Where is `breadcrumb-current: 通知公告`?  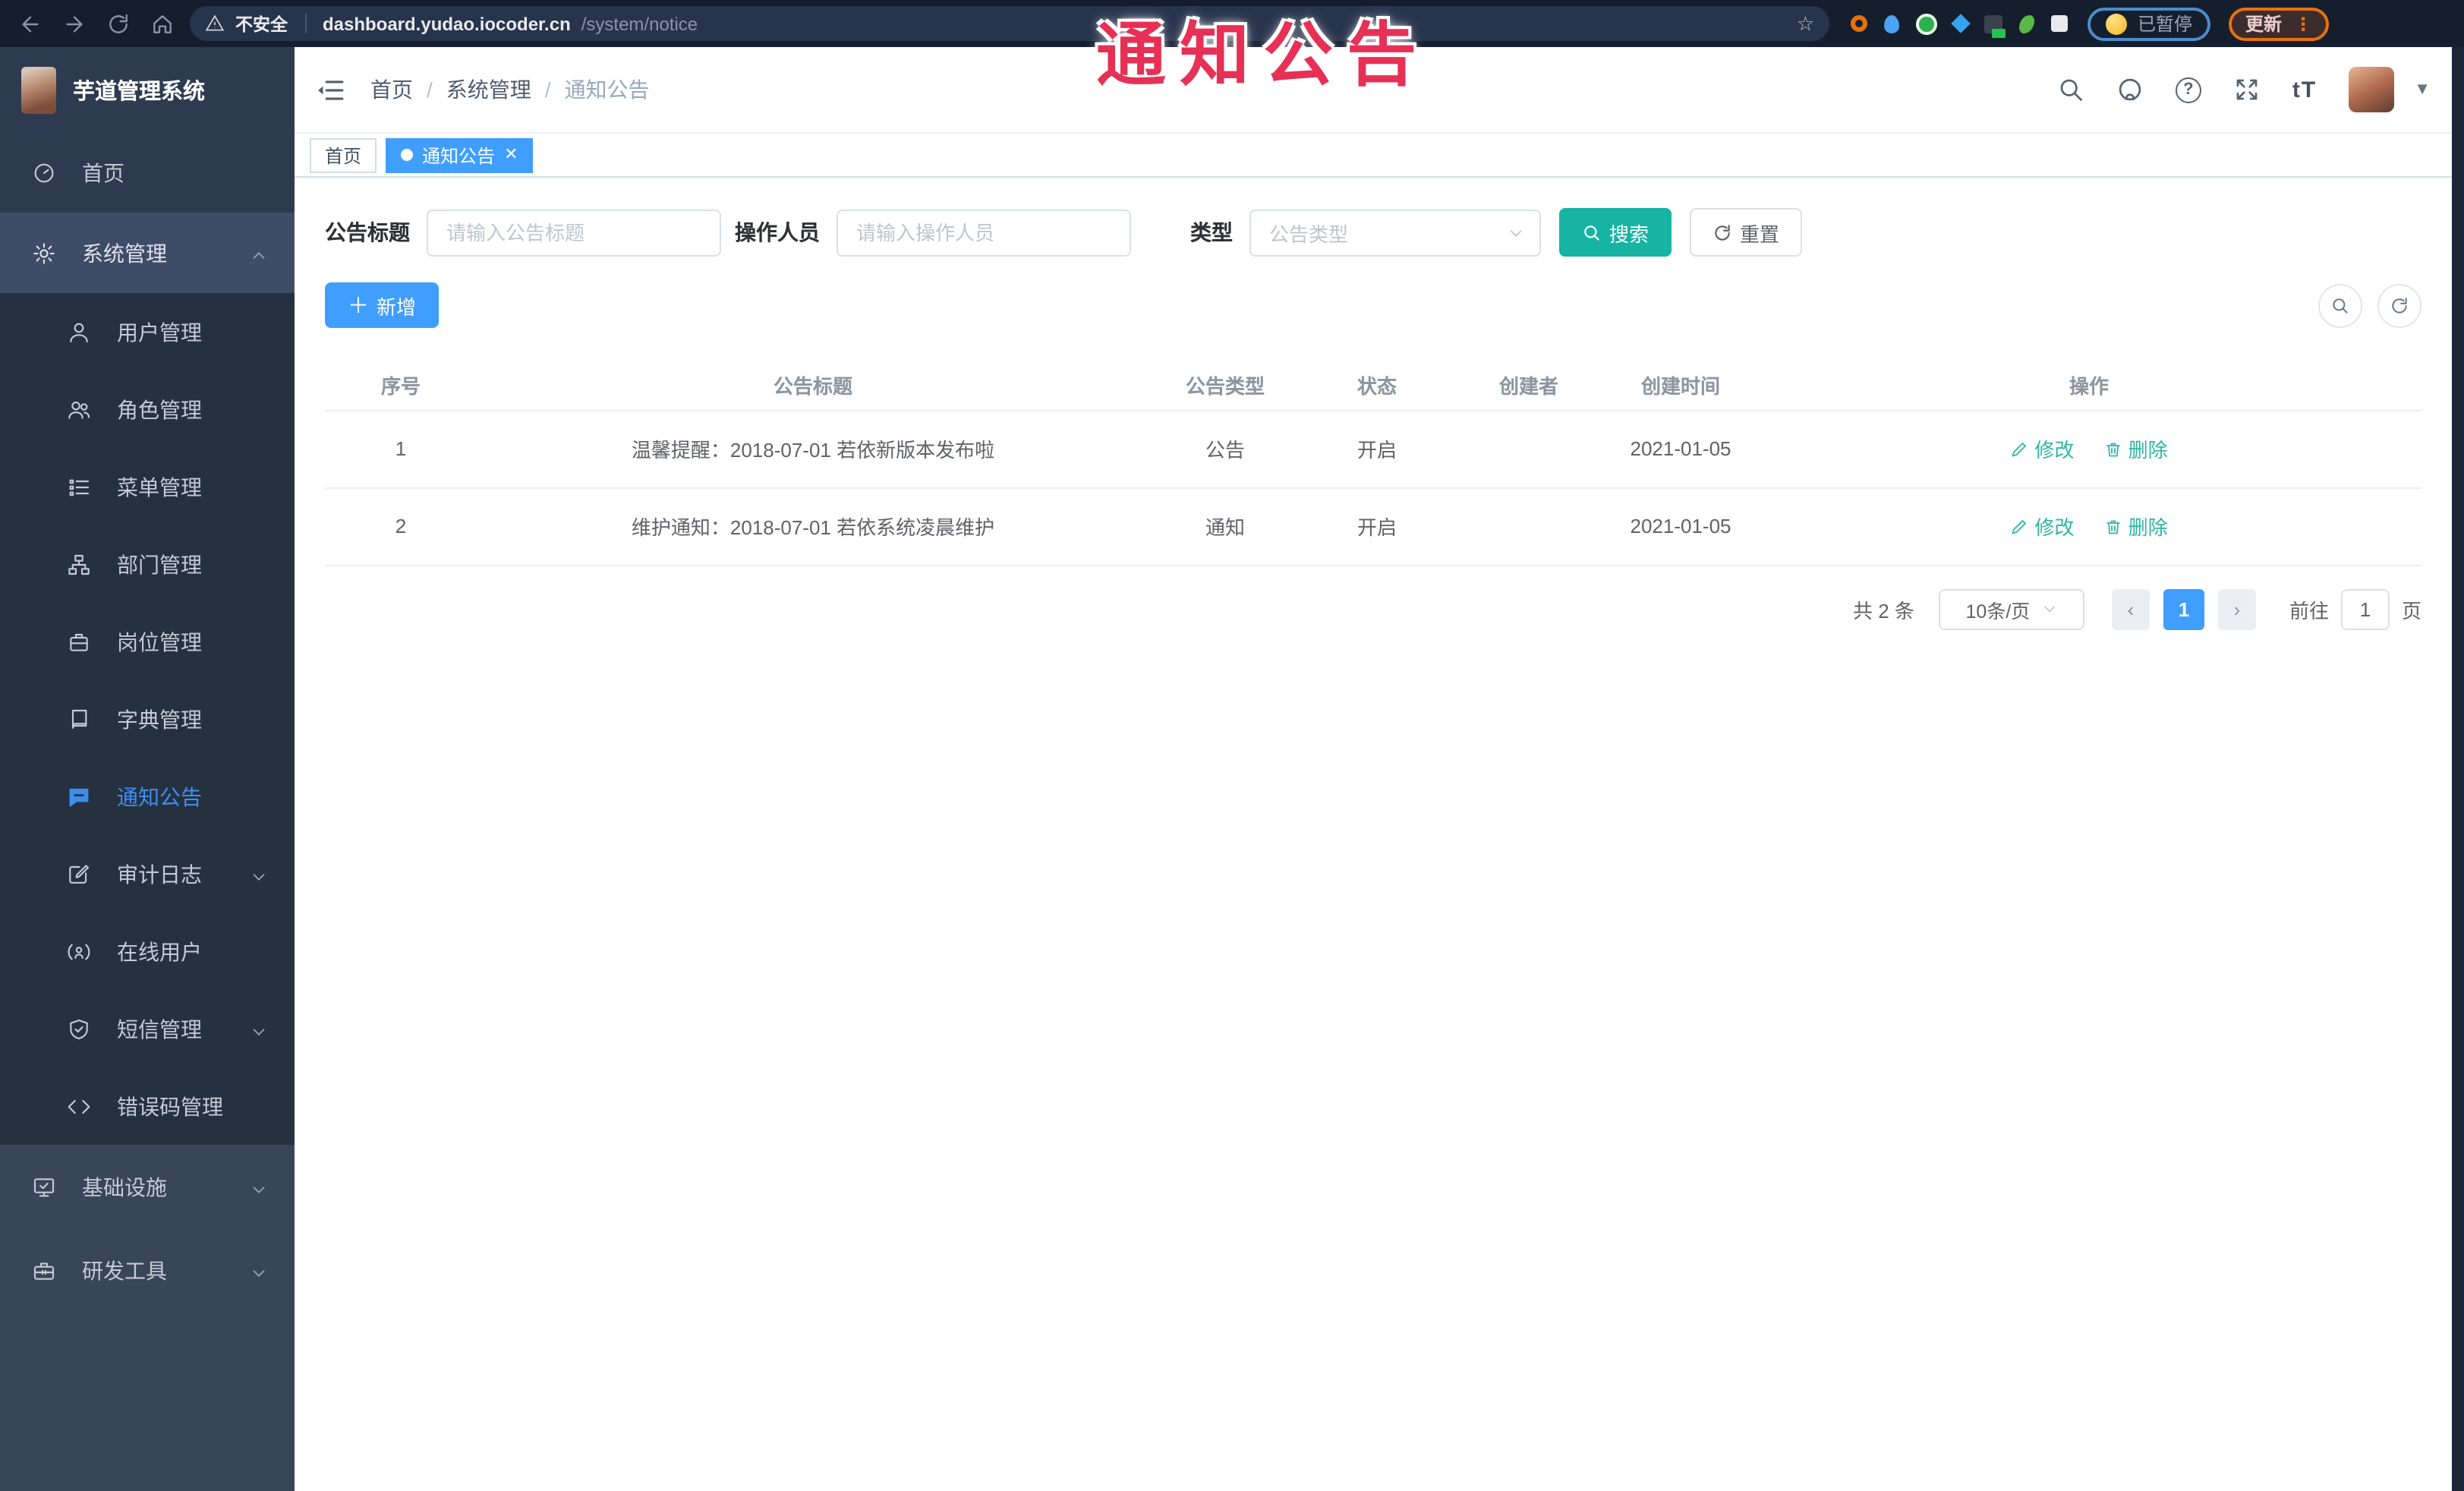
breadcrumb-current: 通知公告 is located at coordinates (607, 89).